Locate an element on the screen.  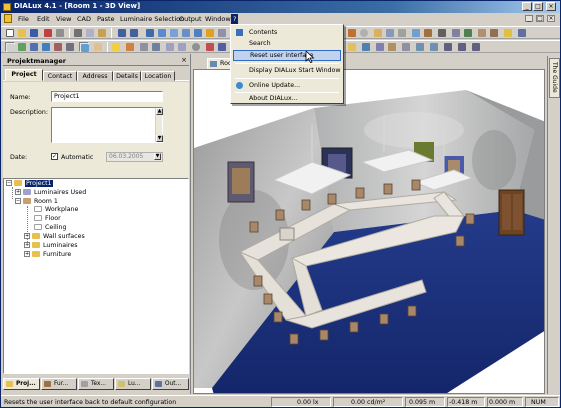
settings-icon is located at coordinates (456, 33).